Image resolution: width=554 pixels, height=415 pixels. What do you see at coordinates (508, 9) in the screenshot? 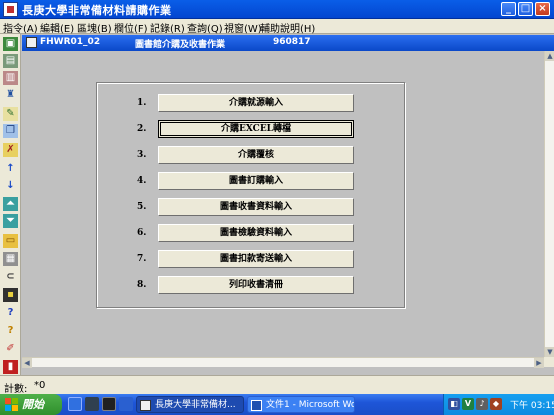
I see `minimize-button: _` at bounding box center [508, 9].